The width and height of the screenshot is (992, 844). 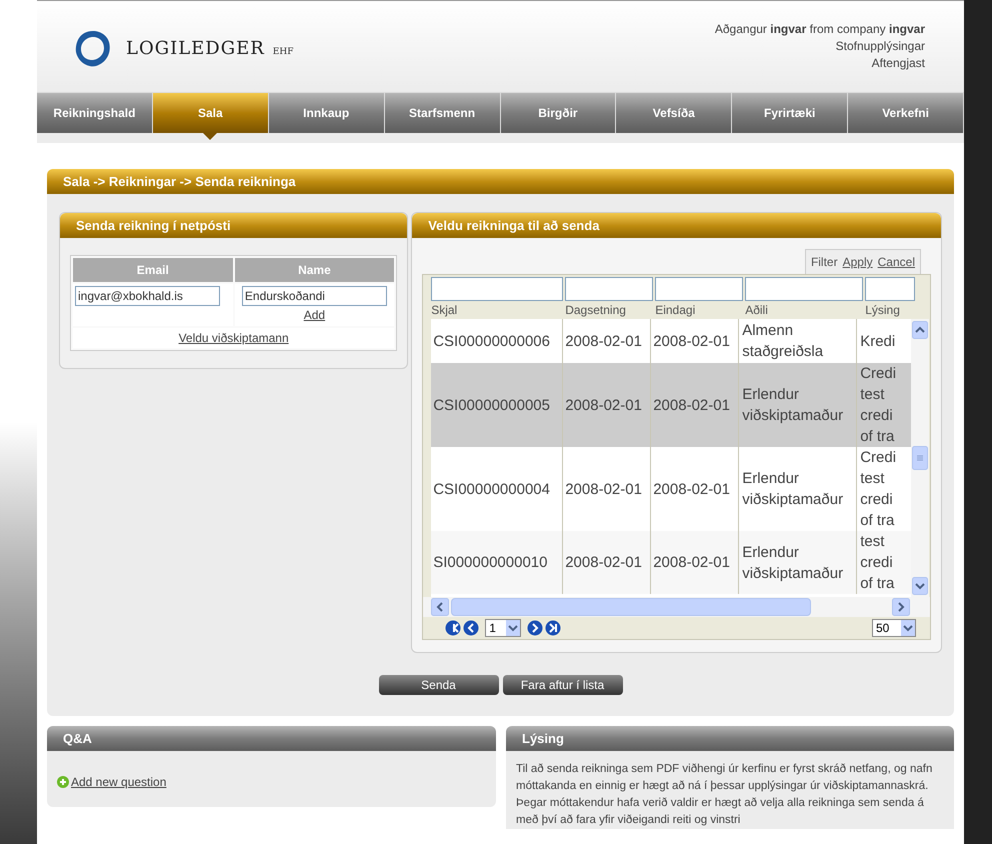 What do you see at coordinates (497, 562) in the screenshot?
I see `table-cell: SI000000000010` at bounding box center [497, 562].